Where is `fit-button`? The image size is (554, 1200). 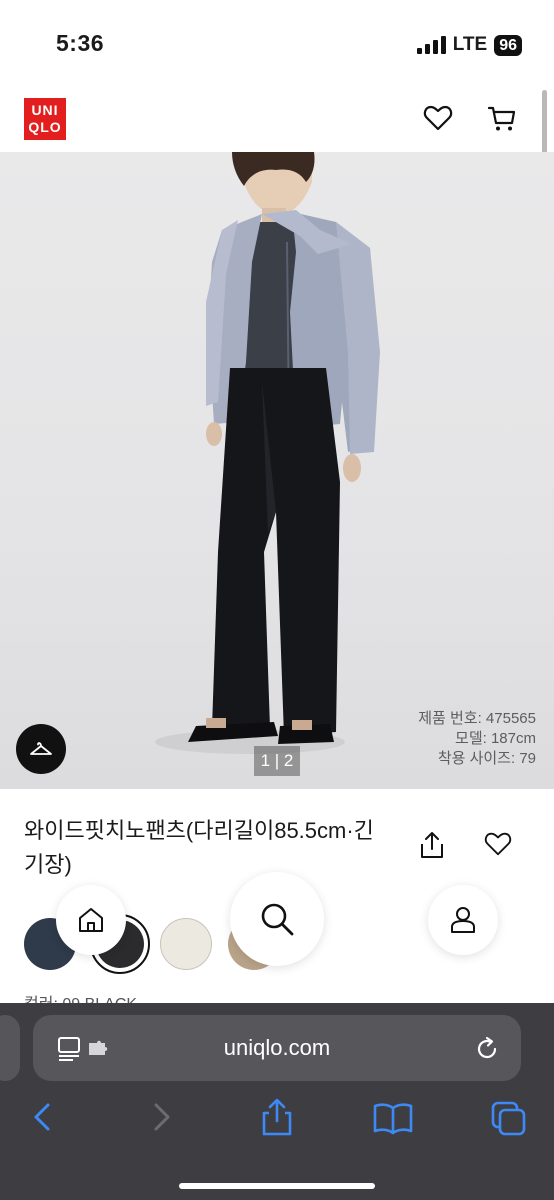 fit-button is located at coordinates (41, 749).